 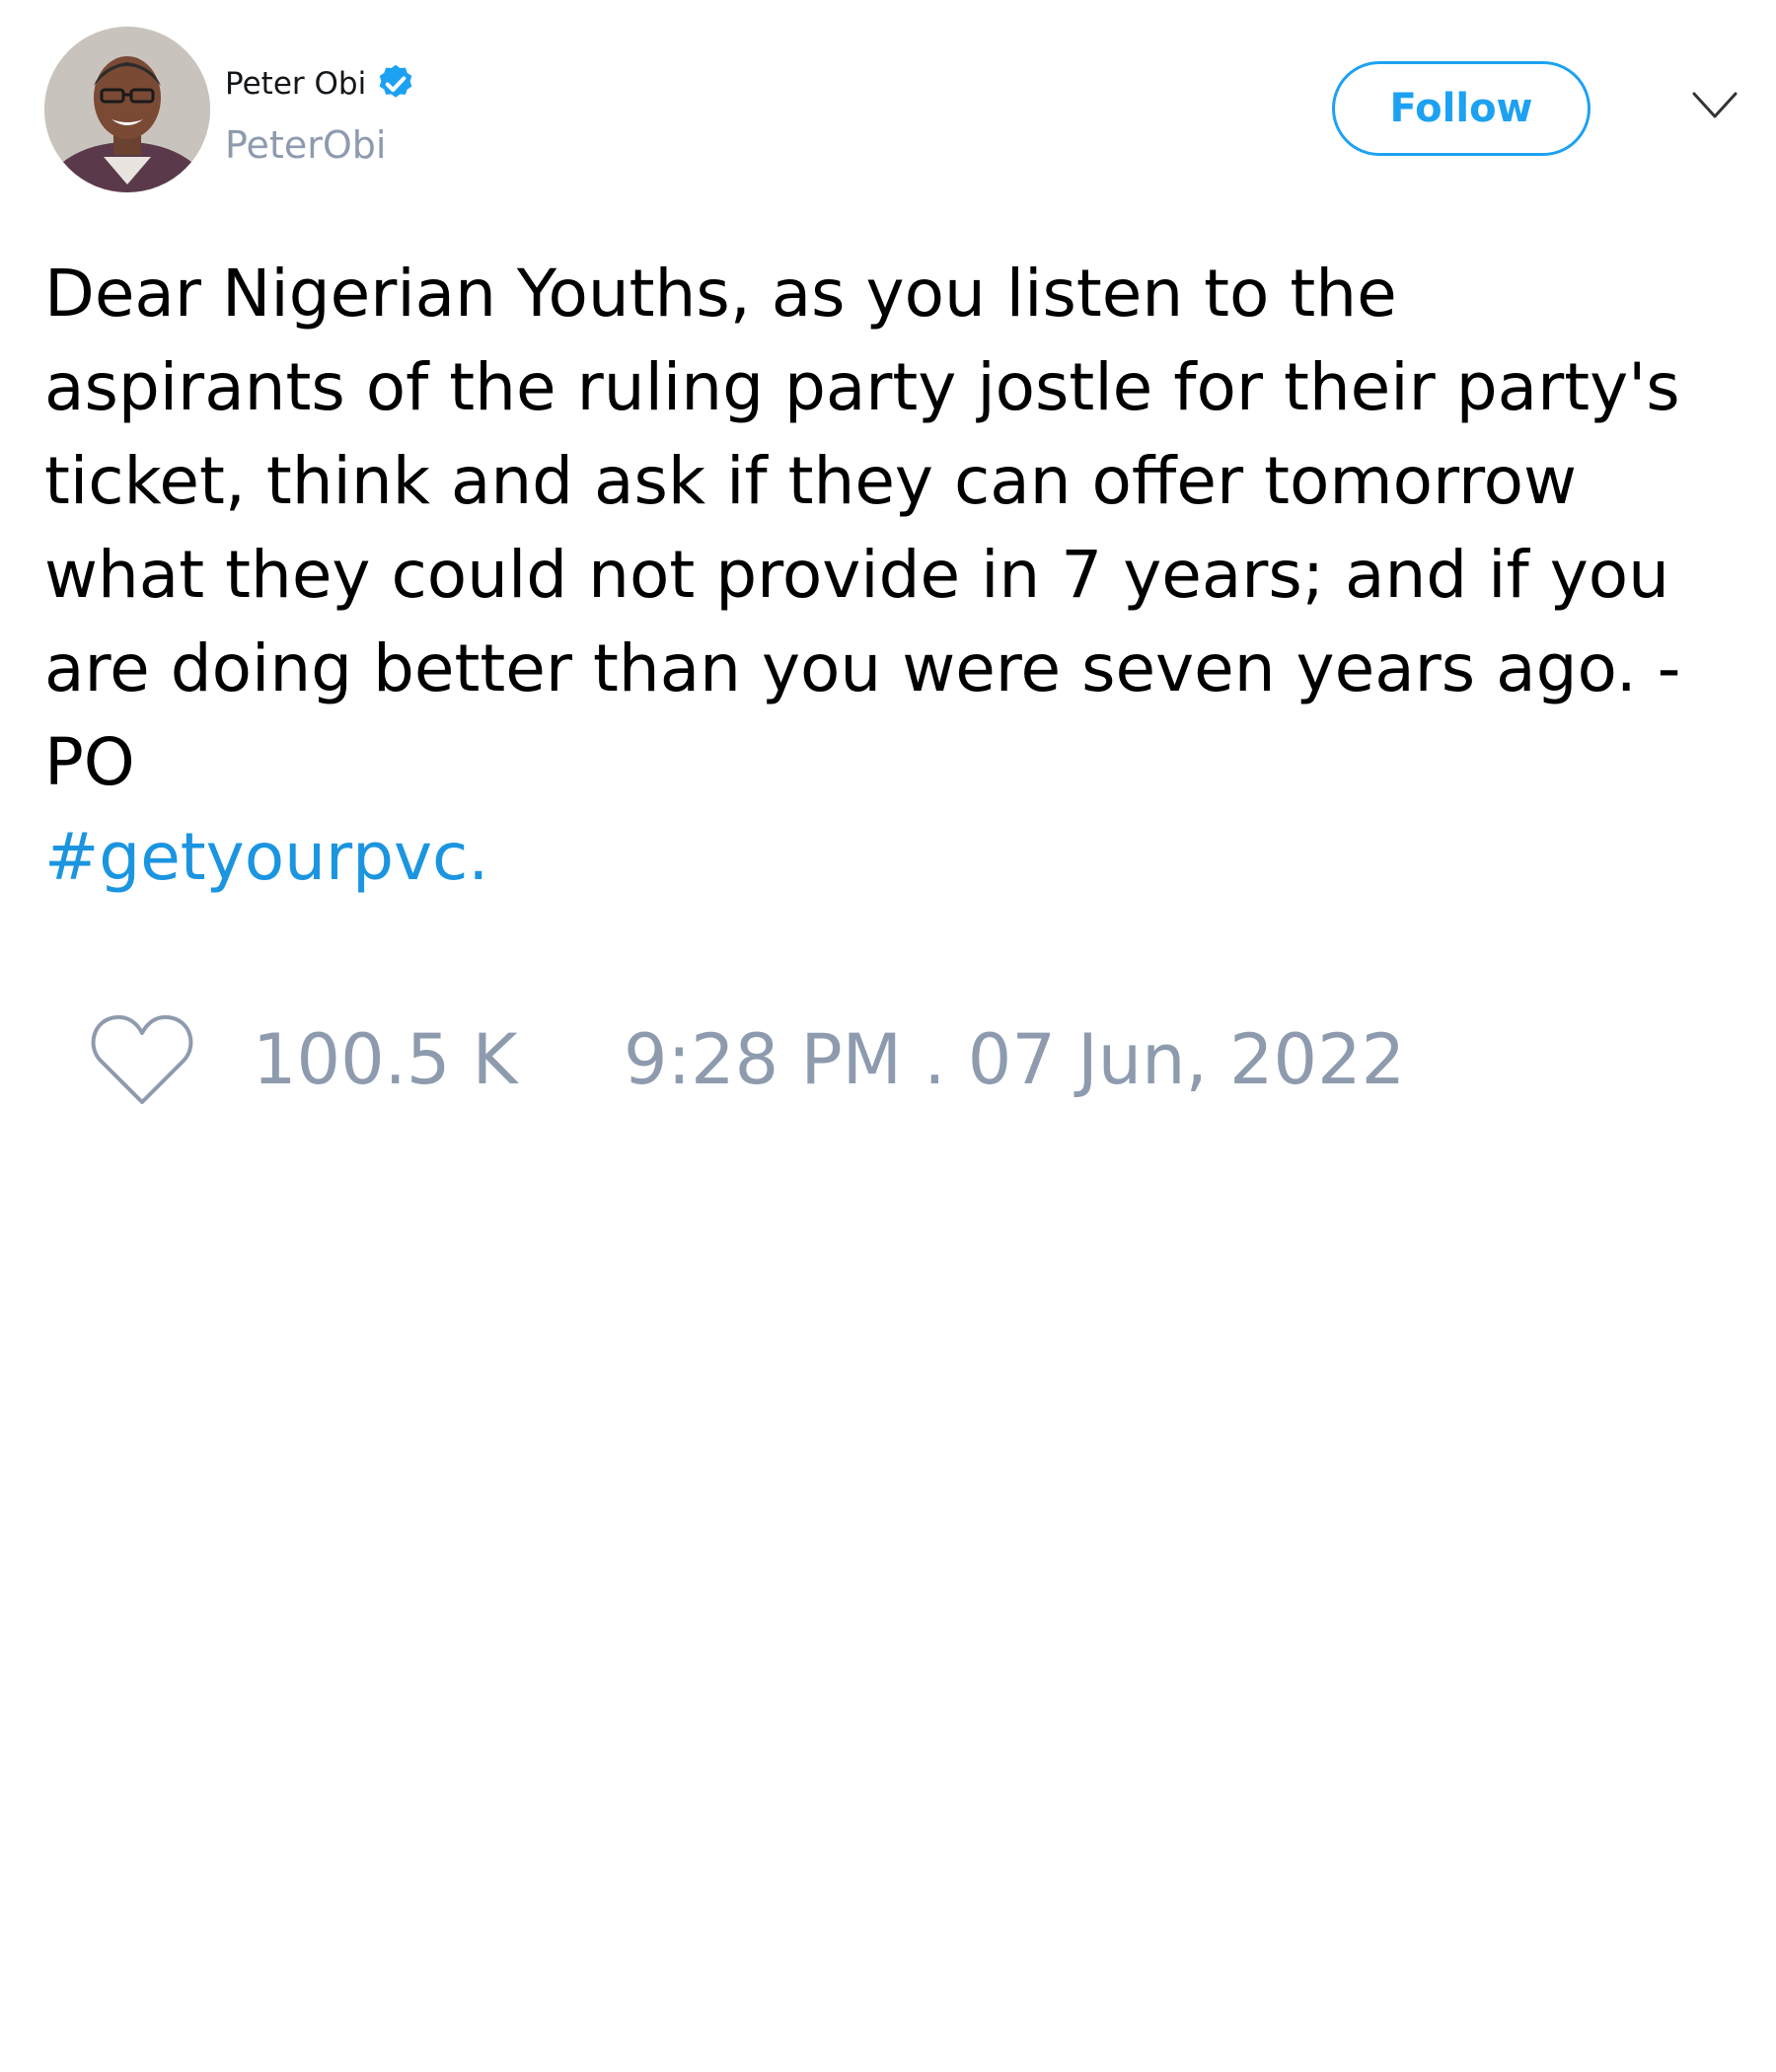 What do you see at coordinates (266, 857) in the screenshot?
I see `hashtag-link: #getyourpvc.` at bounding box center [266, 857].